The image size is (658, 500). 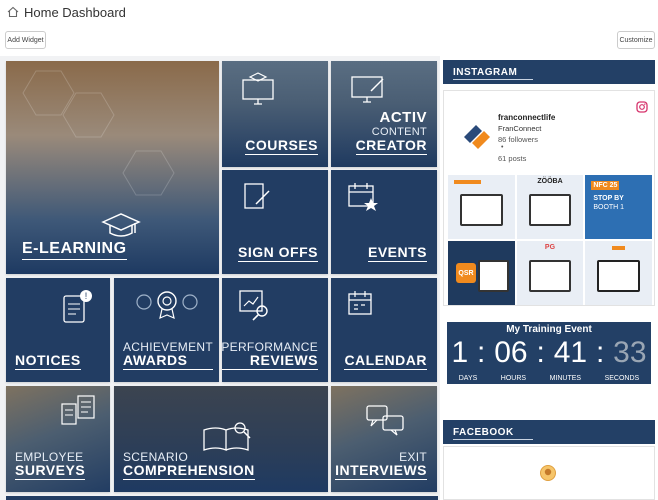 I want to click on monitor-pen-icon, so click(x=367, y=89).